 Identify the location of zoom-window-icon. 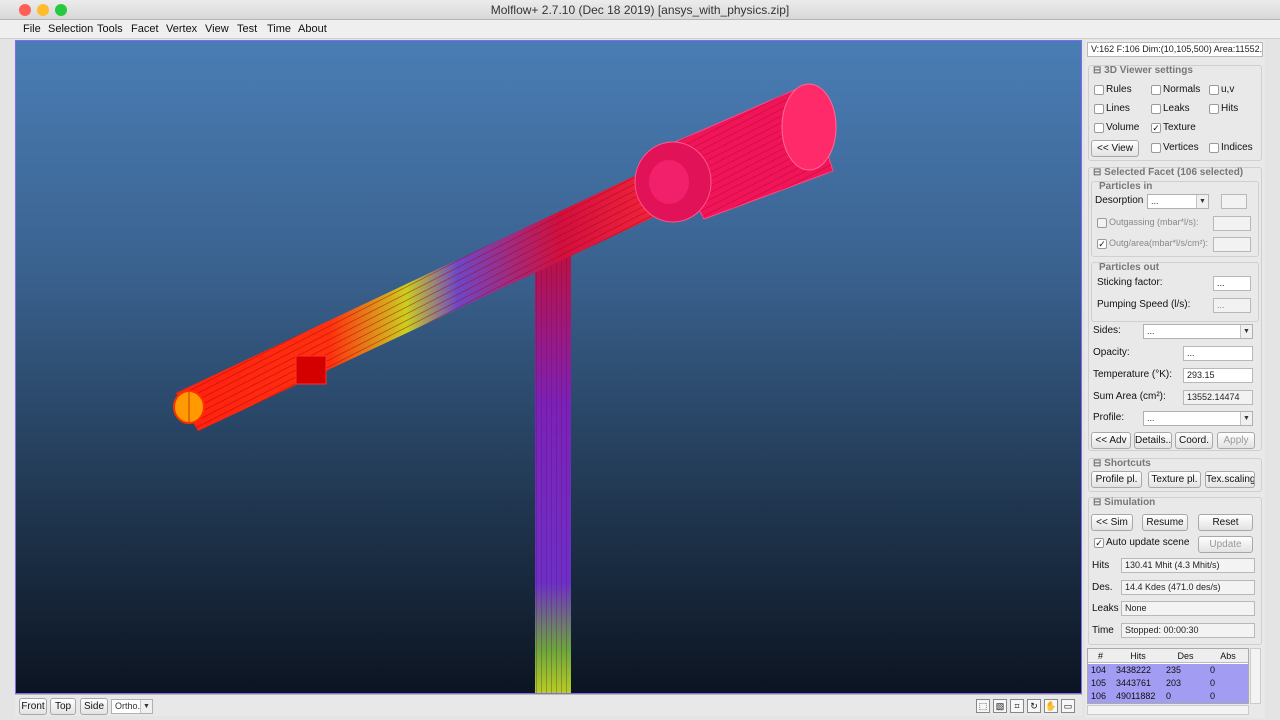
(61, 10).